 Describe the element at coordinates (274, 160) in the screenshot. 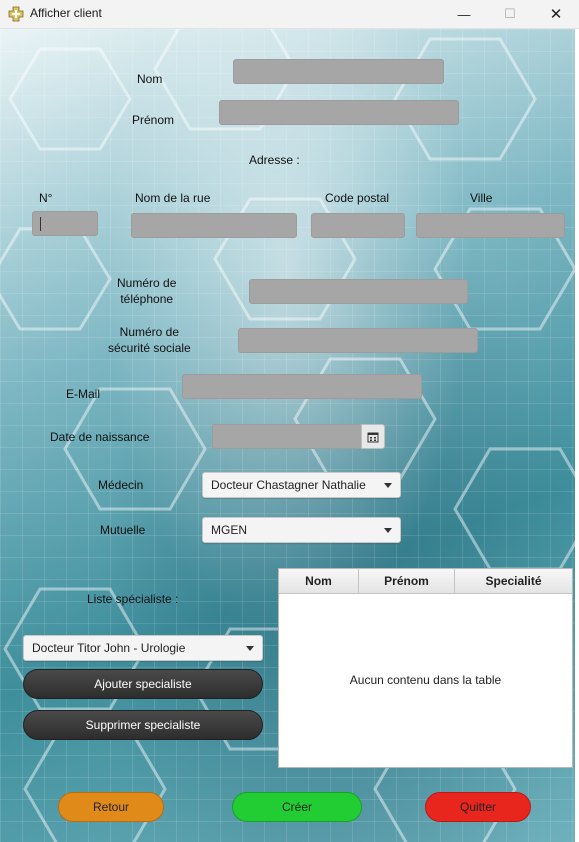

I see `adresse-label: Adresse :` at that location.